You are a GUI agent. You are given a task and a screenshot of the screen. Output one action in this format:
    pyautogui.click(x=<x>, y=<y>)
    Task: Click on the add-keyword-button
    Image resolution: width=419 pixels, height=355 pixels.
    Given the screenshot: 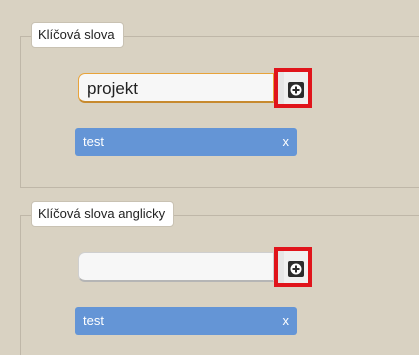 What is the action you would take?
    pyautogui.click(x=293, y=88)
    